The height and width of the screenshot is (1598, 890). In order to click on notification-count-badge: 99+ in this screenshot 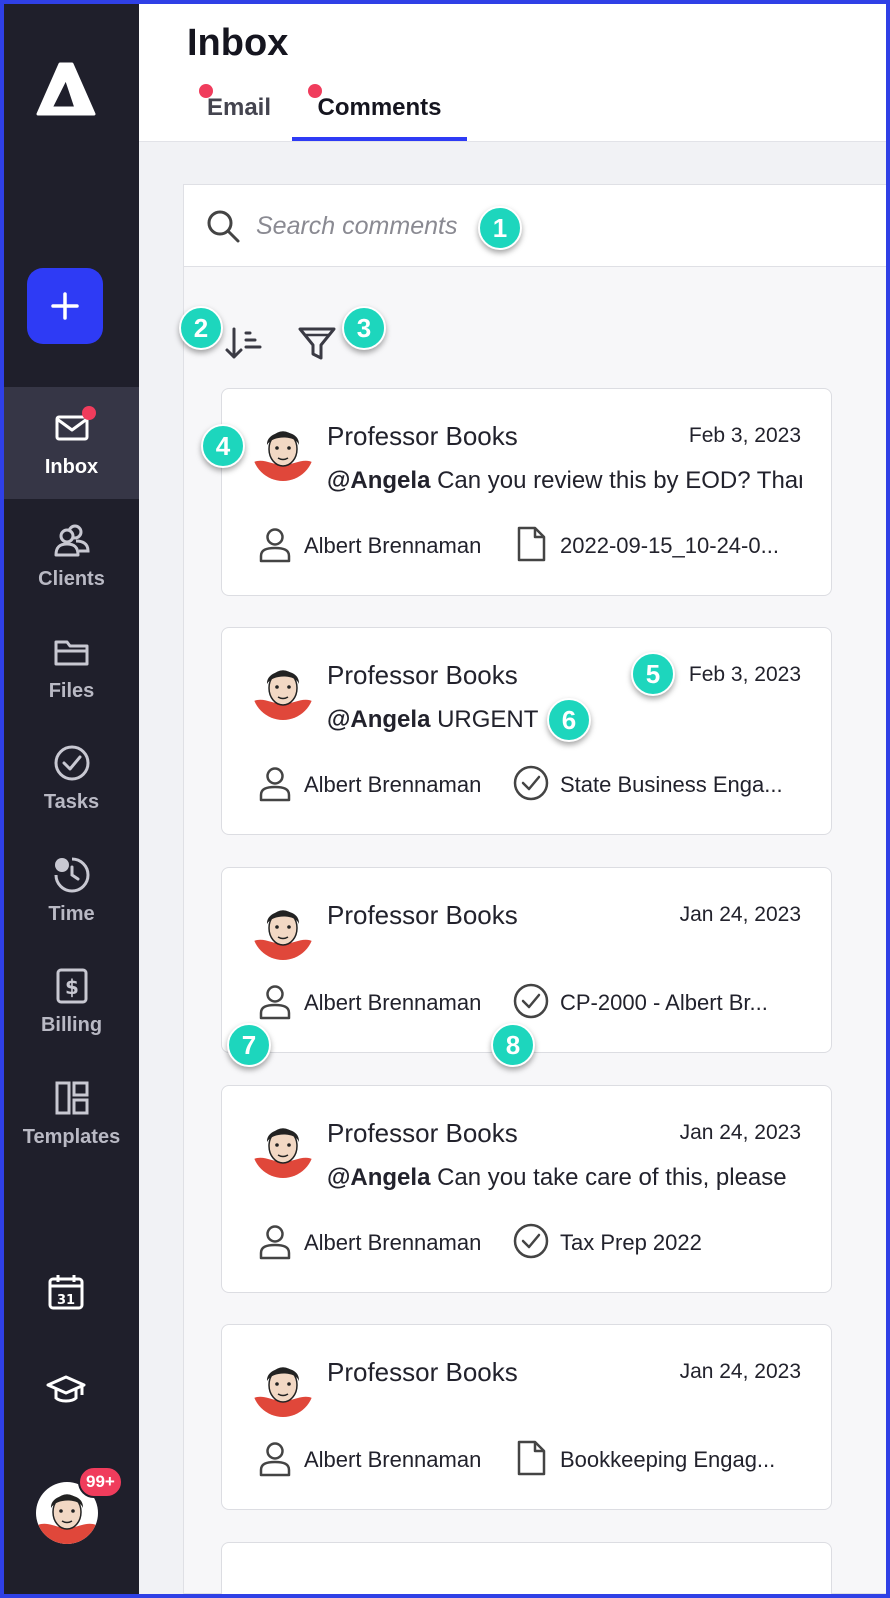, I will do `click(100, 1482)`.